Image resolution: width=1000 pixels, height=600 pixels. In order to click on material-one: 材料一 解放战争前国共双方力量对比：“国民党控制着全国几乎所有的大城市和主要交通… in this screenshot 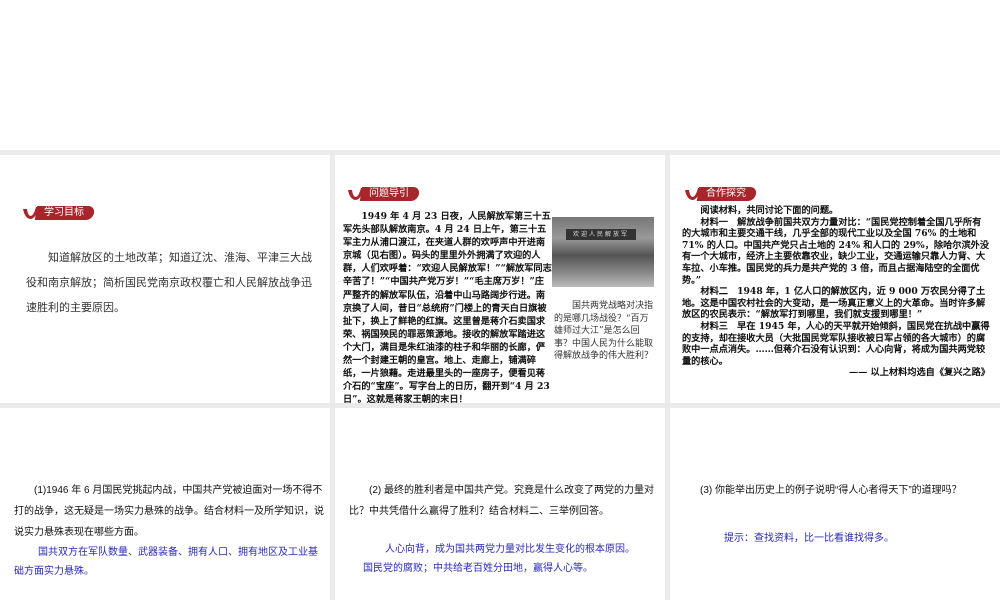, I will do `click(836, 251)`.